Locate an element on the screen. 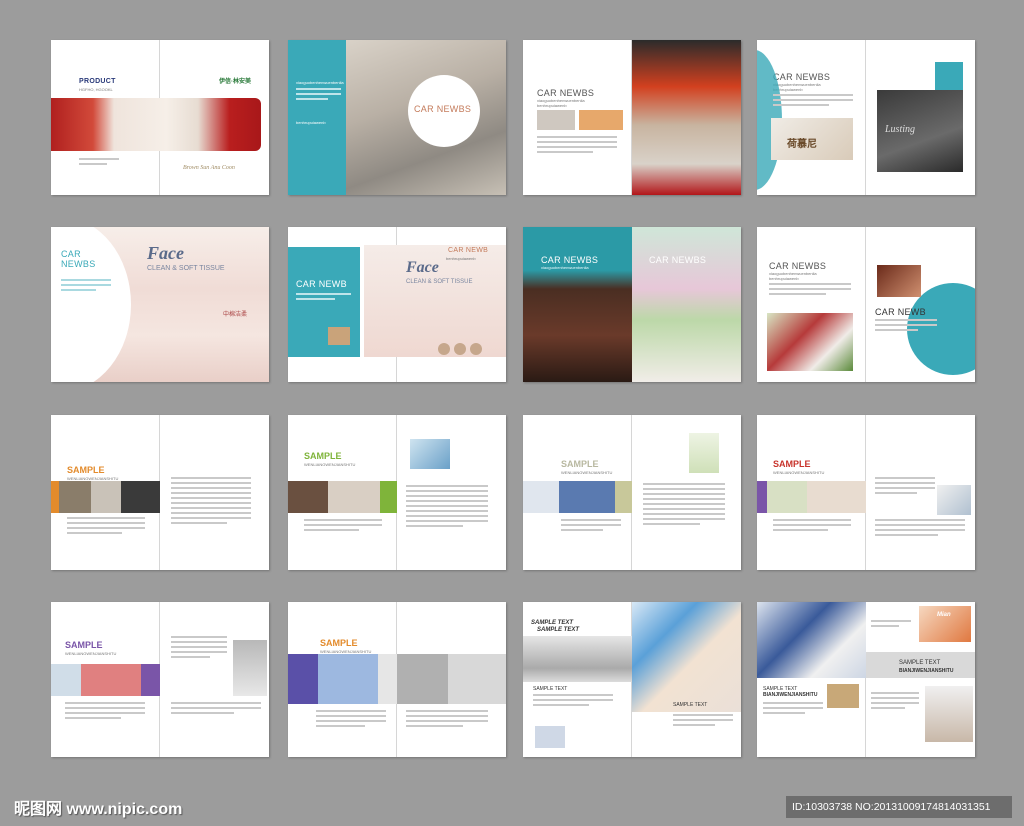  brand-script: Brown Sun Anu Coon is located at coordinates (209, 168).